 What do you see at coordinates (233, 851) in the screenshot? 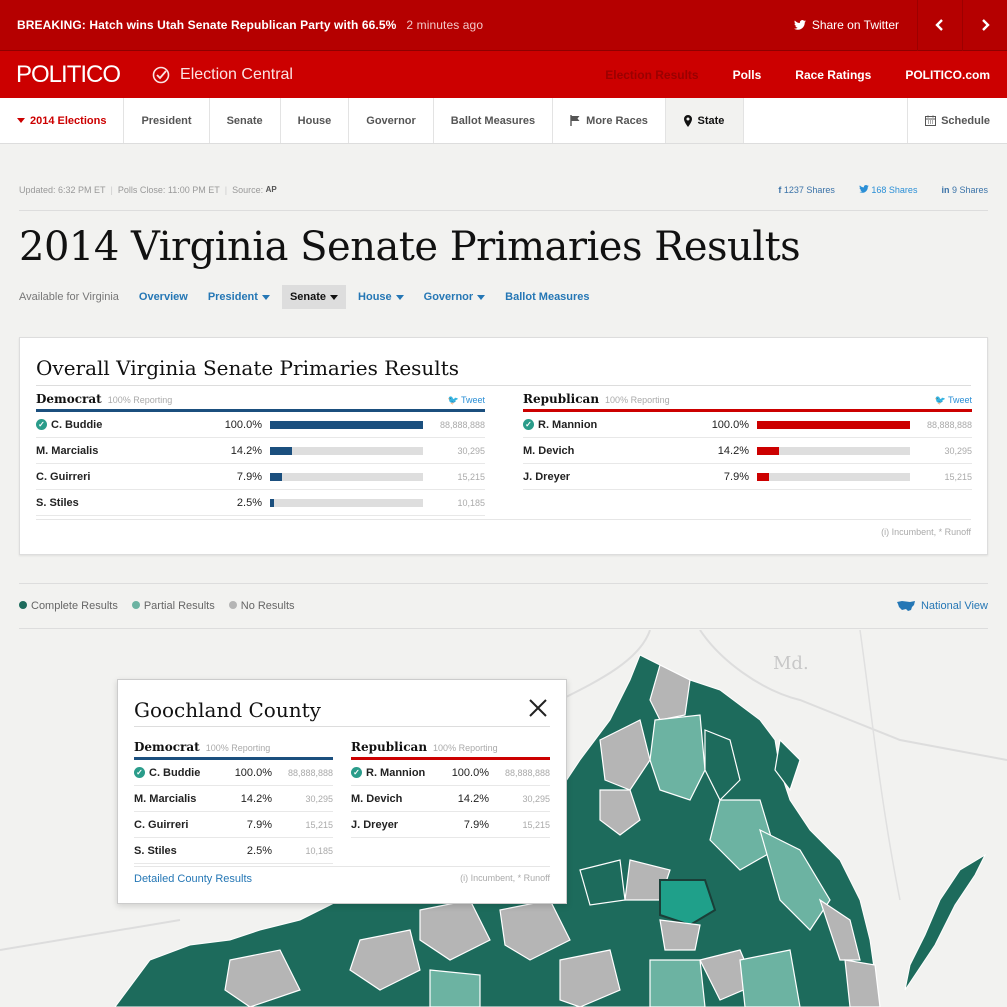
I see `candidate-row: S. Stiles 2.5% 10,185` at bounding box center [233, 851].